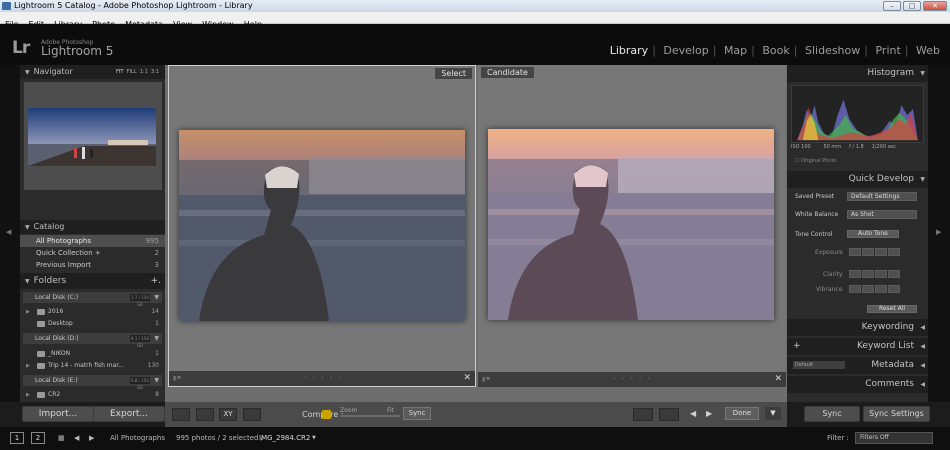 This screenshot has height=450, width=950. I want to click on grid-view-icon, so click(181, 414).